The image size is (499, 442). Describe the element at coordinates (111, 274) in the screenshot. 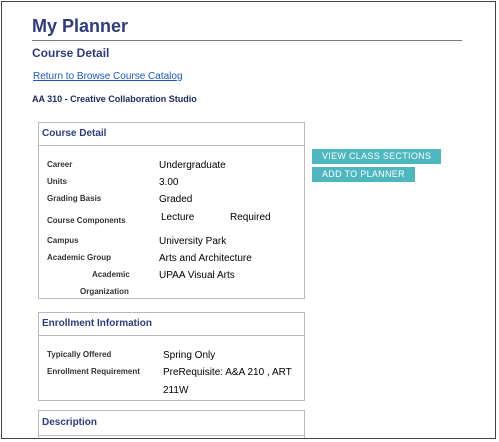

I see `academic-org-label-line1: Academic` at that location.